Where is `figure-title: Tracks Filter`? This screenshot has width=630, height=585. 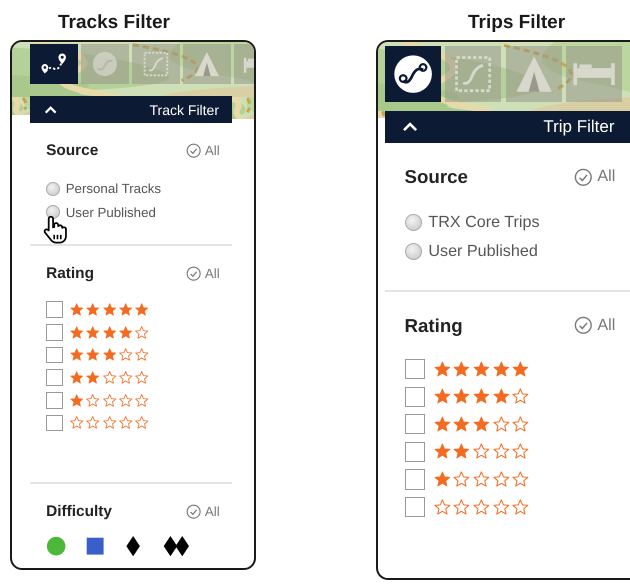 figure-title: Tracks Filter is located at coordinates (114, 23).